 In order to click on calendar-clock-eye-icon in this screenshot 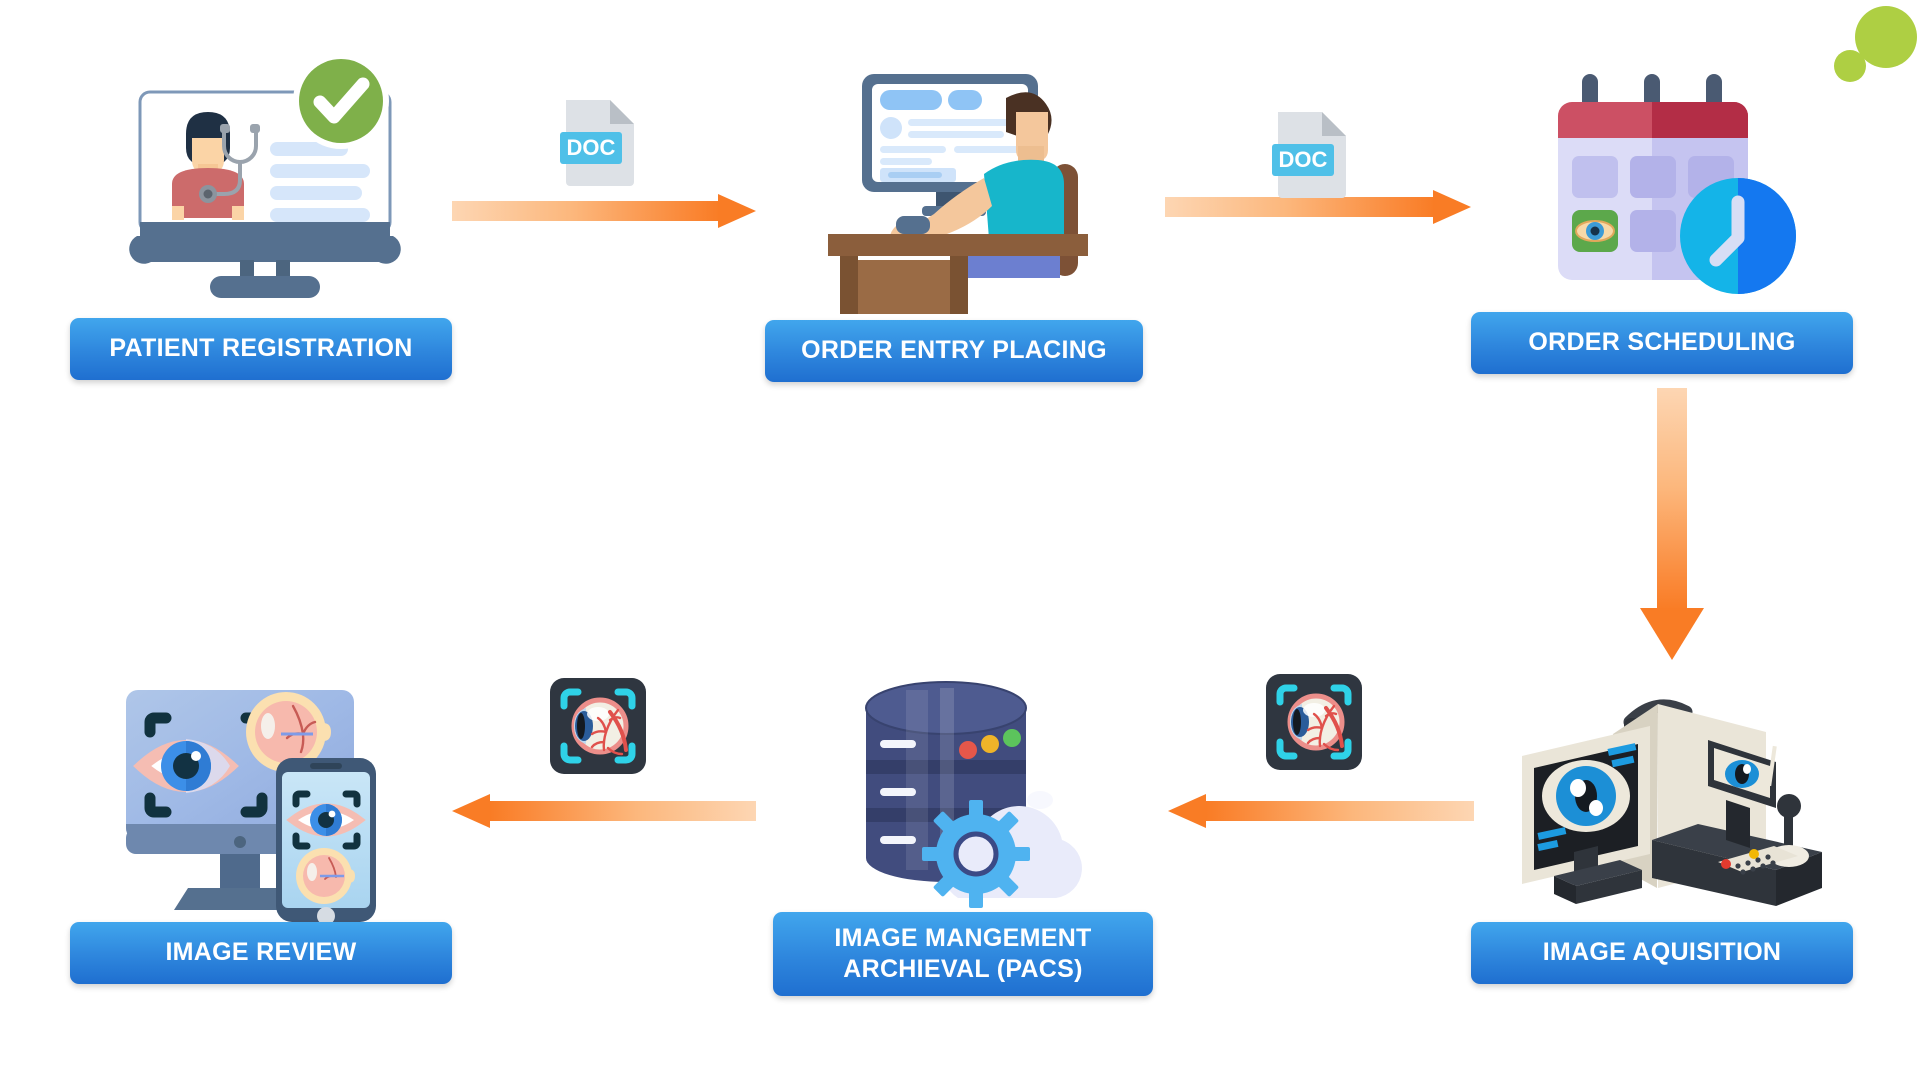, I will do `click(1690, 189)`.